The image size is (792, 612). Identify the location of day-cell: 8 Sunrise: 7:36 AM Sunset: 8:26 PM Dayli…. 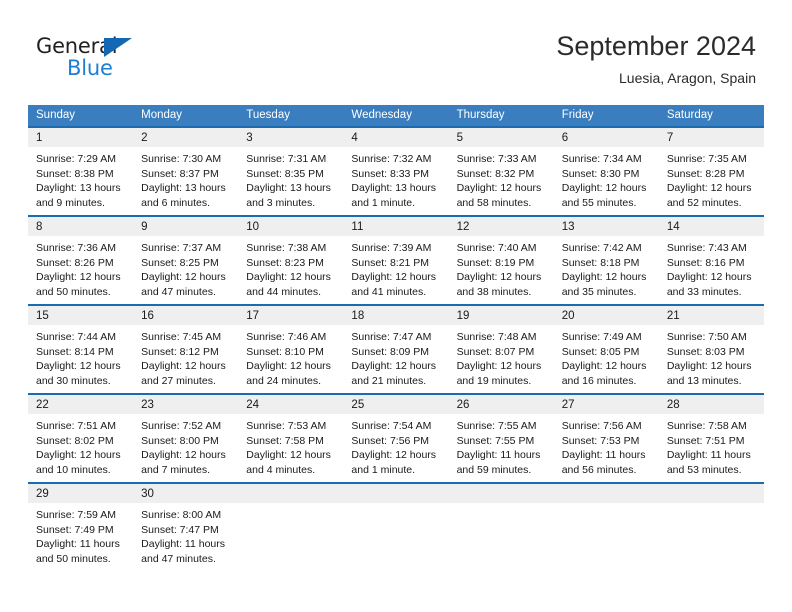
(81, 260).